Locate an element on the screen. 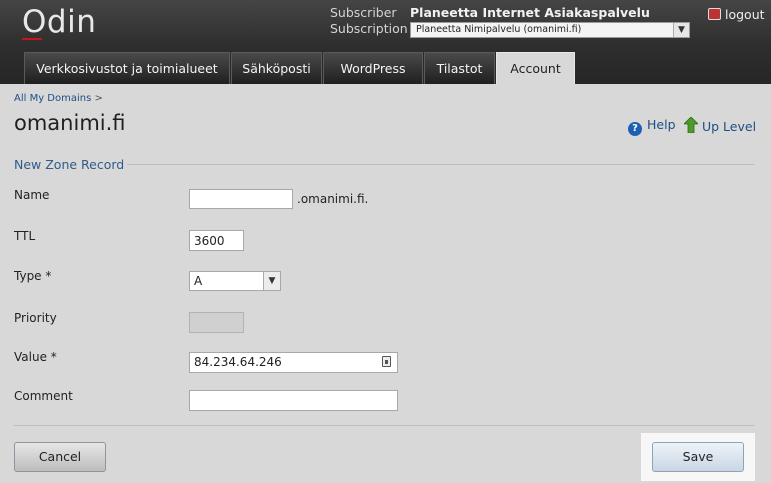 The height and width of the screenshot is (483, 771). help-link: ? Help is located at coordinates (652, 126).